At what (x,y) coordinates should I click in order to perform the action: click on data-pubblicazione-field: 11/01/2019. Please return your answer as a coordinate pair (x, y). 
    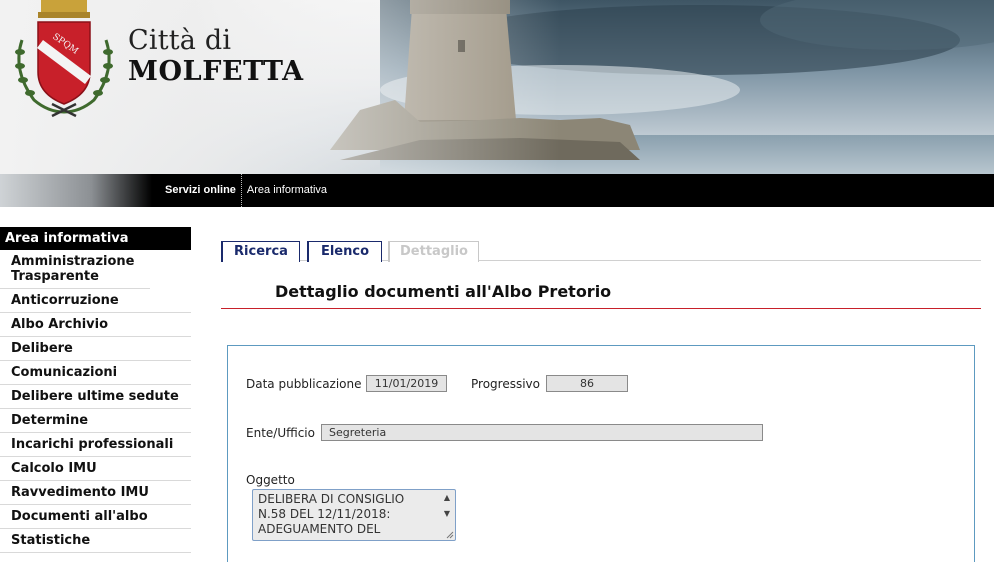
    Looking at the image, I should click on (406, 383).